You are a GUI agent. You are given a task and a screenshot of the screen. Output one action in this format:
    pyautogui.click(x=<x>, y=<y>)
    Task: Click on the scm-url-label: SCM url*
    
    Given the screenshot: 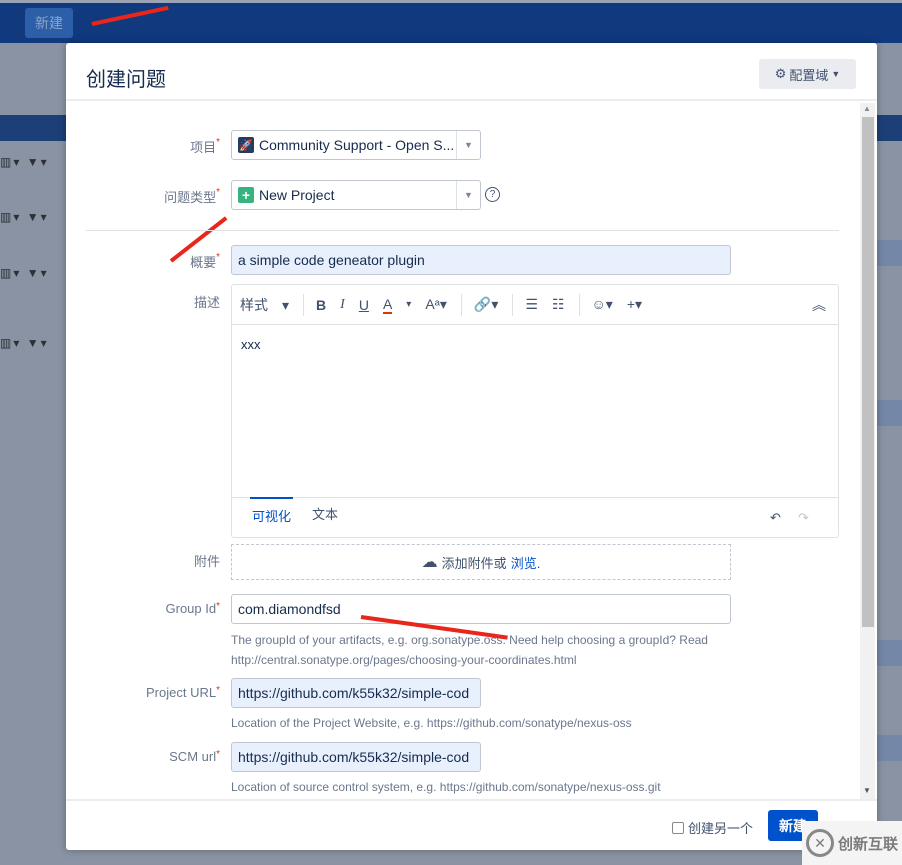 What is the action you would take?
    pyautogui.click(x=194, y=756)
    